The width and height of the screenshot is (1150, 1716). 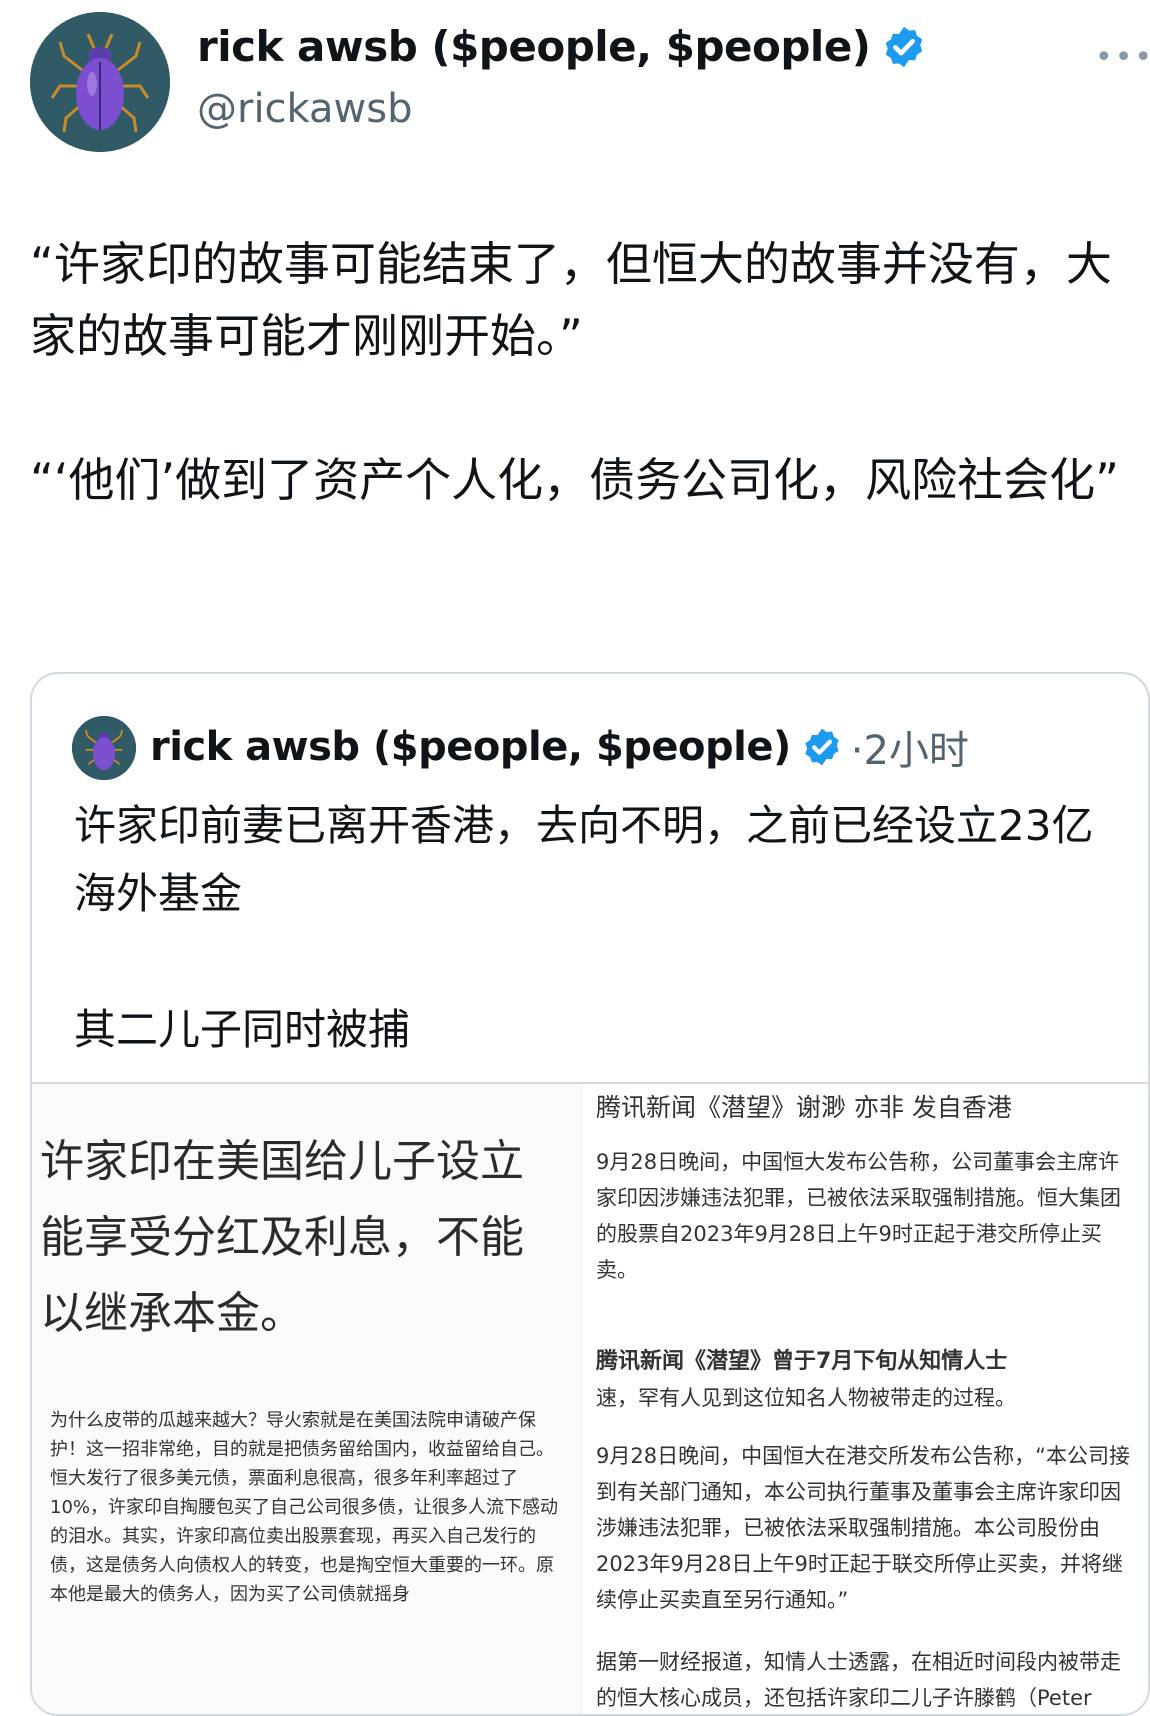 What do you see at coordinates (599, 928) in the screenshot?
I see `quoted-tweet-body: 许家印前妻已离开香港，去向不明，之前已经设立23亿海外基金 其二儿子同时被捕` at bounding box center [599, 928].